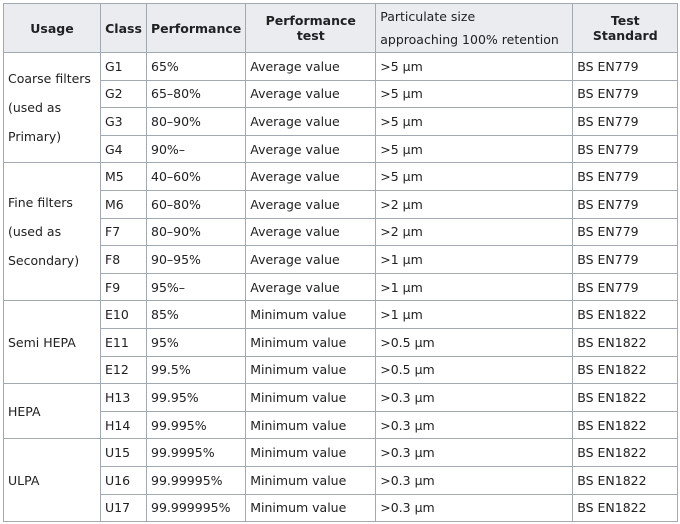 Image resolution: width=680 pixels, height=524 pixels. What do you see at coordinates (196, 397) in the screenshot?
I see `performance-cell: 99.95%` at bounding box center [196, 397].